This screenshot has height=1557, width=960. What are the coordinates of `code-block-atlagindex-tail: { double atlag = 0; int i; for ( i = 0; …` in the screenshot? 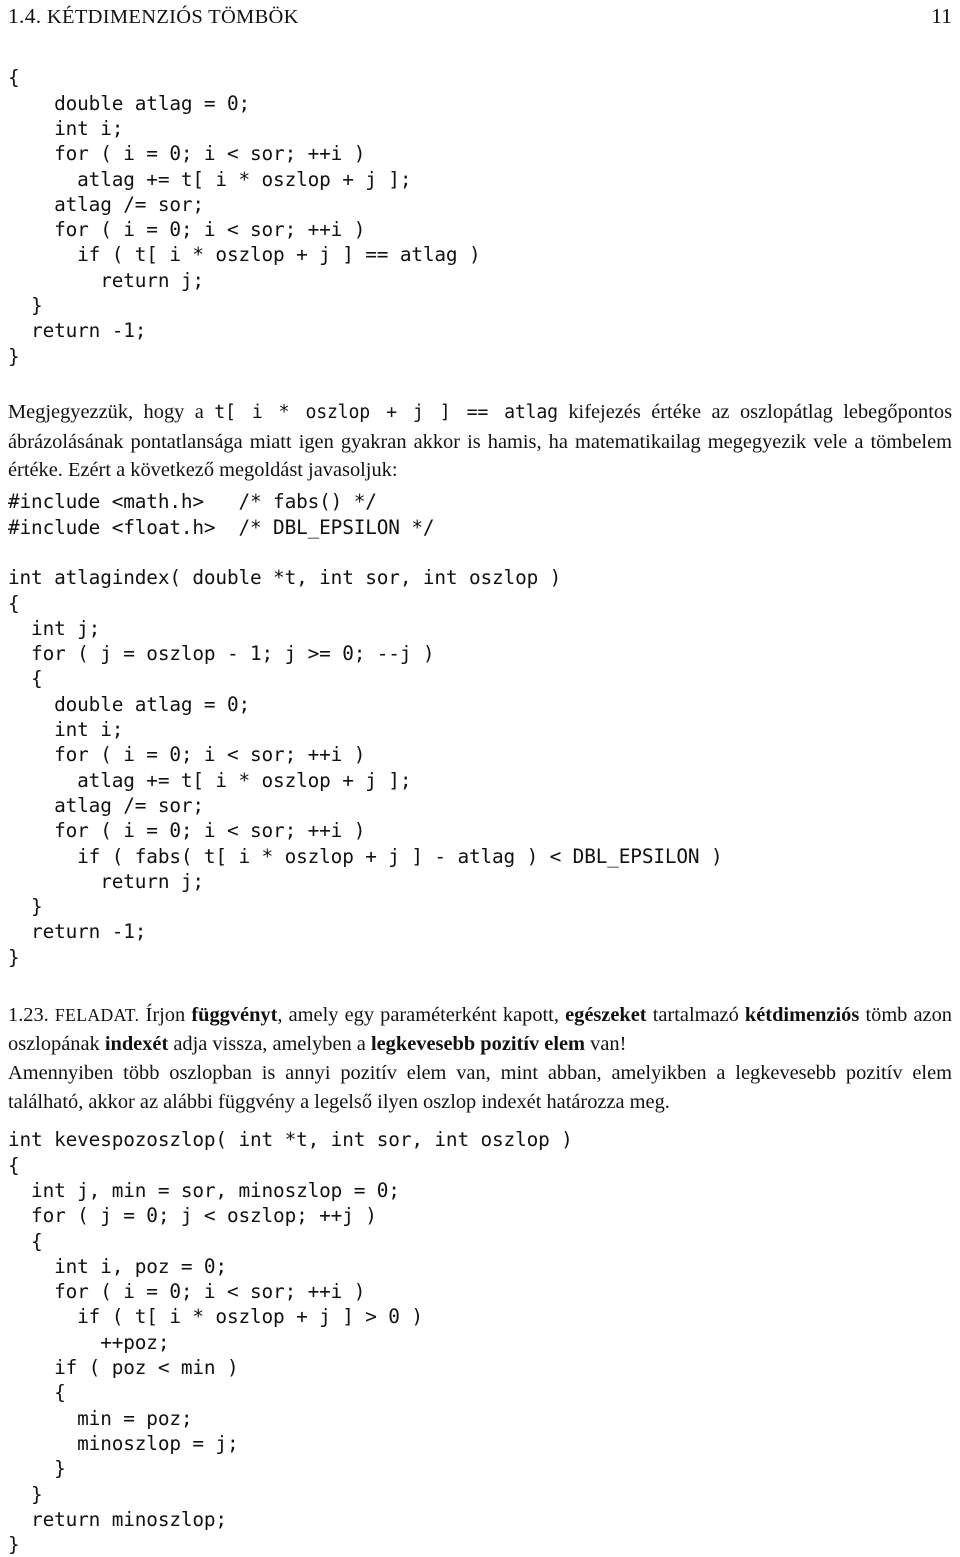 It's located at (244, 217).